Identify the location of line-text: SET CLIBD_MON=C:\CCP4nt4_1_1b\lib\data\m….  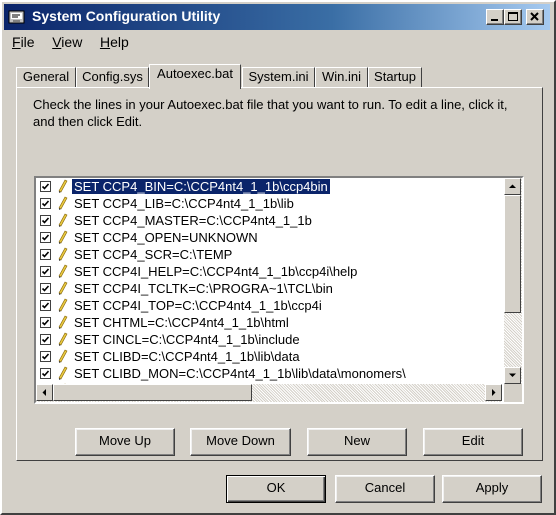
(240, 373).